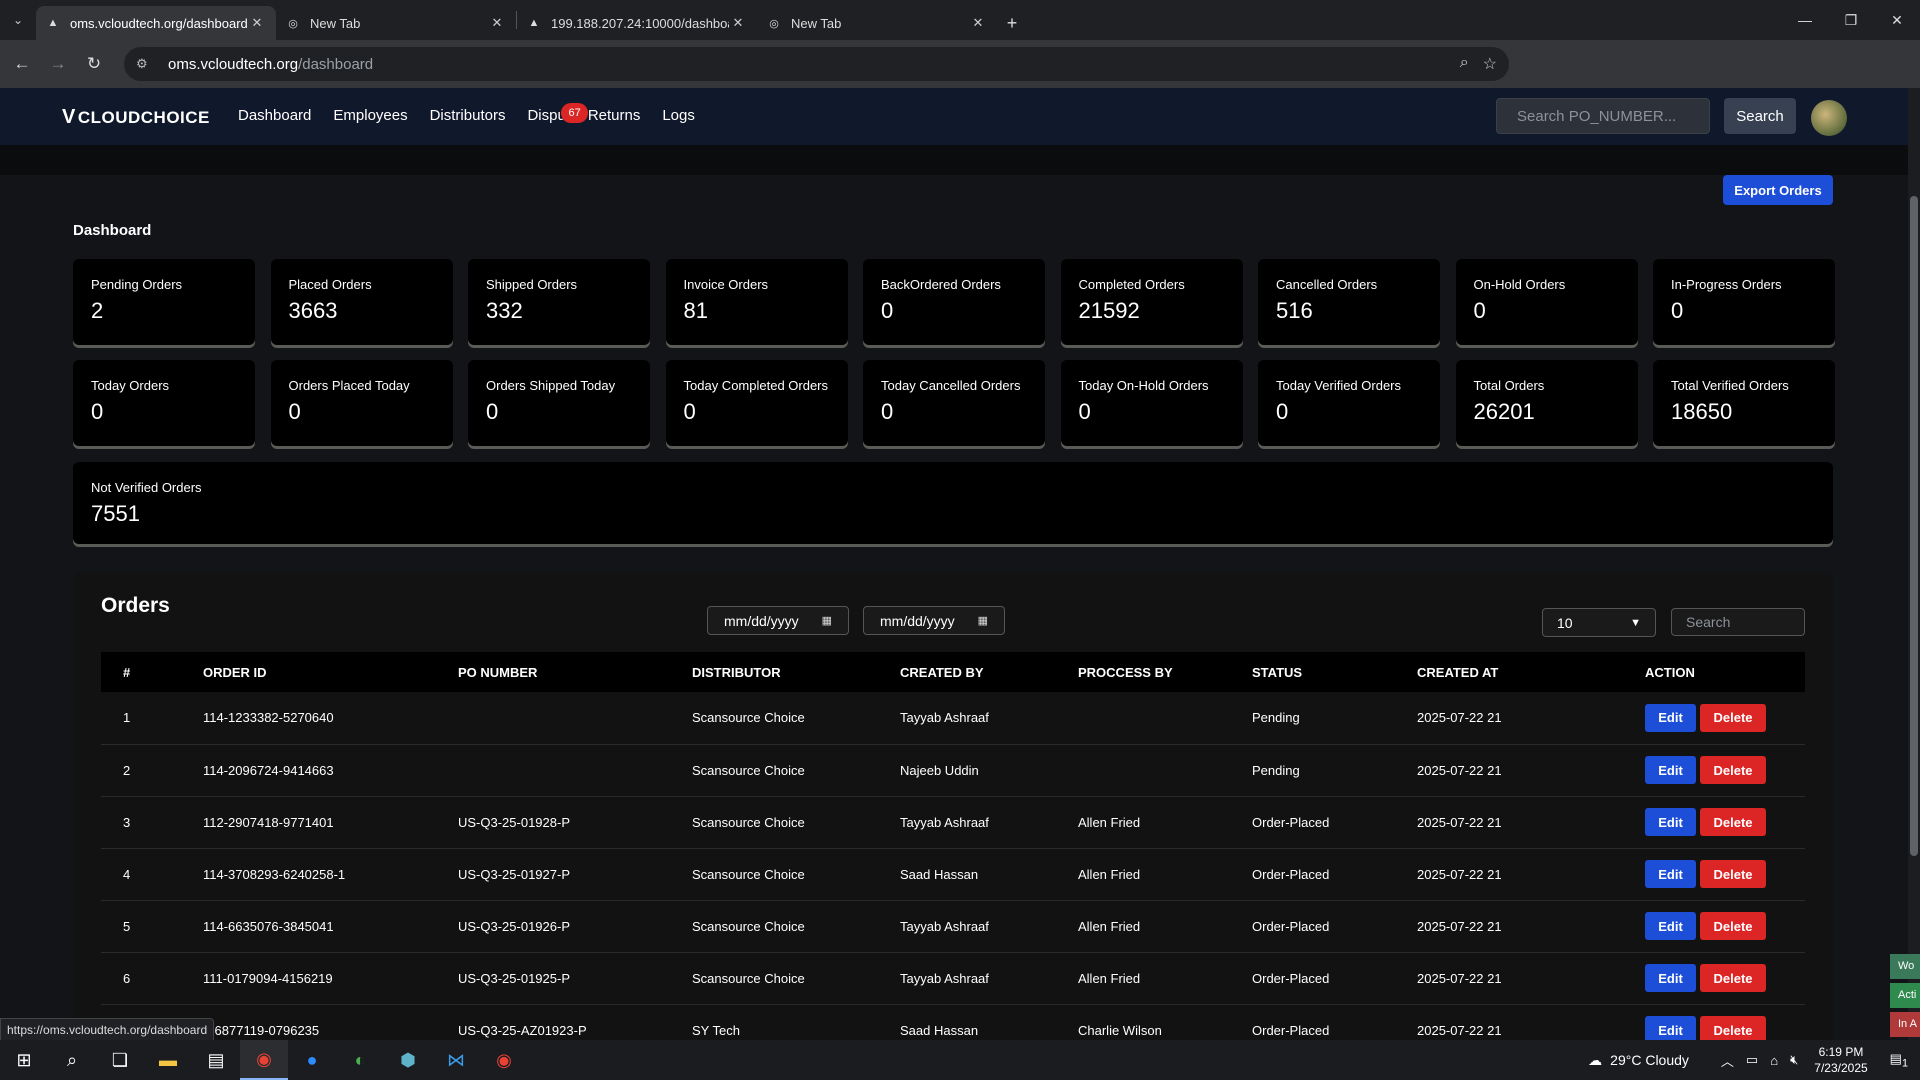 This screenshot has width=1920, height=1080. Describe the element at coordinates (22, 64) in the screenshot. I see `back-arrow-icon: ←` at that location.